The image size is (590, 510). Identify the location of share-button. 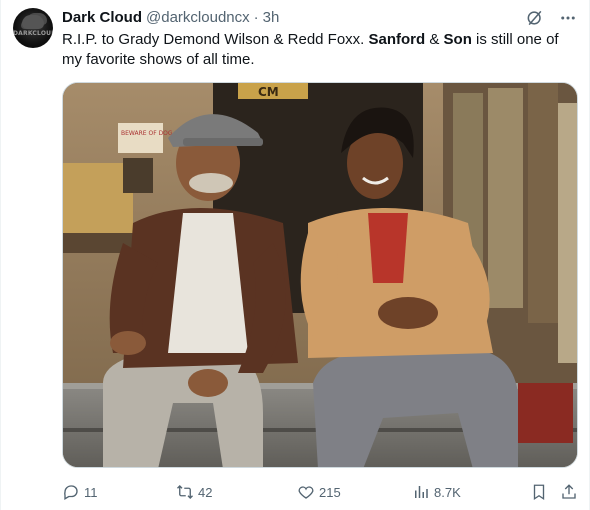
(569, 492).